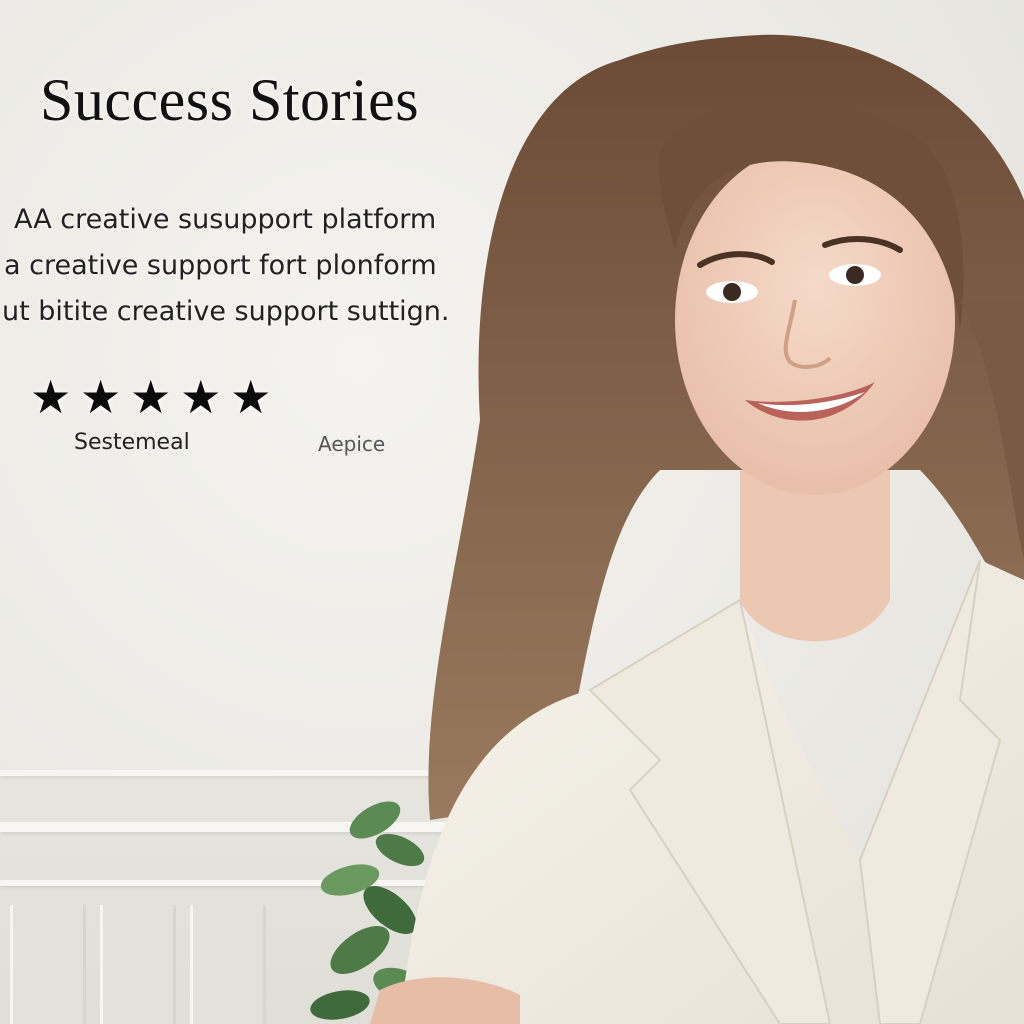 The image size is (1024, 1024). What do you see at coordinates (225, 219) in the screenshot?
I see `testimonial-line: AA creative susupport platform` at bounding box center [225, 219].